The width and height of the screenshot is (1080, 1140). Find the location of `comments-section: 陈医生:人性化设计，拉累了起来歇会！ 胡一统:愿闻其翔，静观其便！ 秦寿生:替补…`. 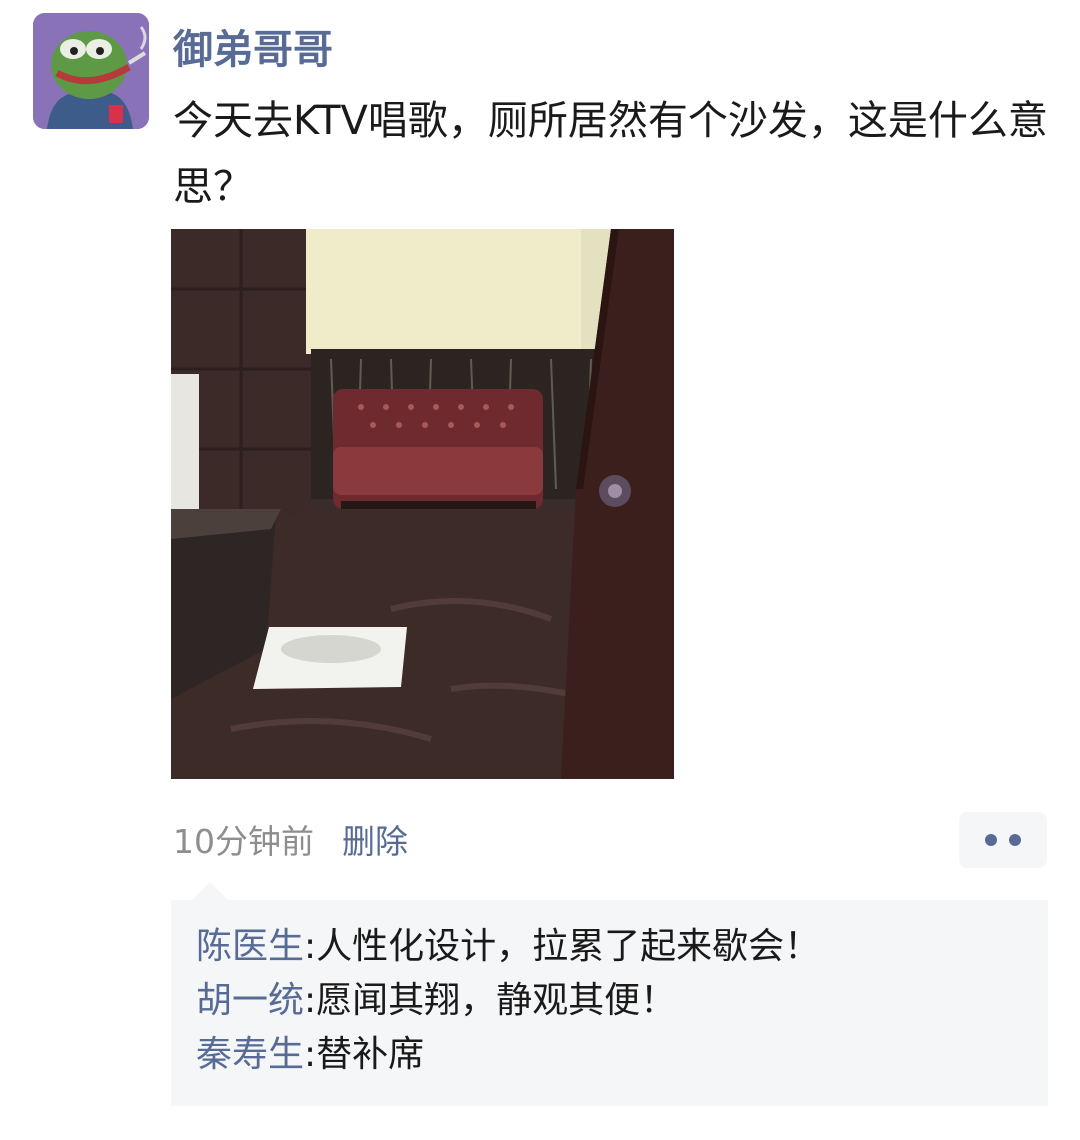

comments-section: 陈医生:人性化设计，拉累了起来歇会！ 胡一统:愿闻其翔，静观其便！ 秦寿生:替补… is located at coordinates (609, 1003).